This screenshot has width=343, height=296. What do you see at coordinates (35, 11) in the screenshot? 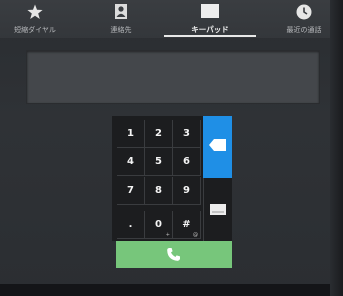
I see `star-icon` at bounding box center [35, 11].